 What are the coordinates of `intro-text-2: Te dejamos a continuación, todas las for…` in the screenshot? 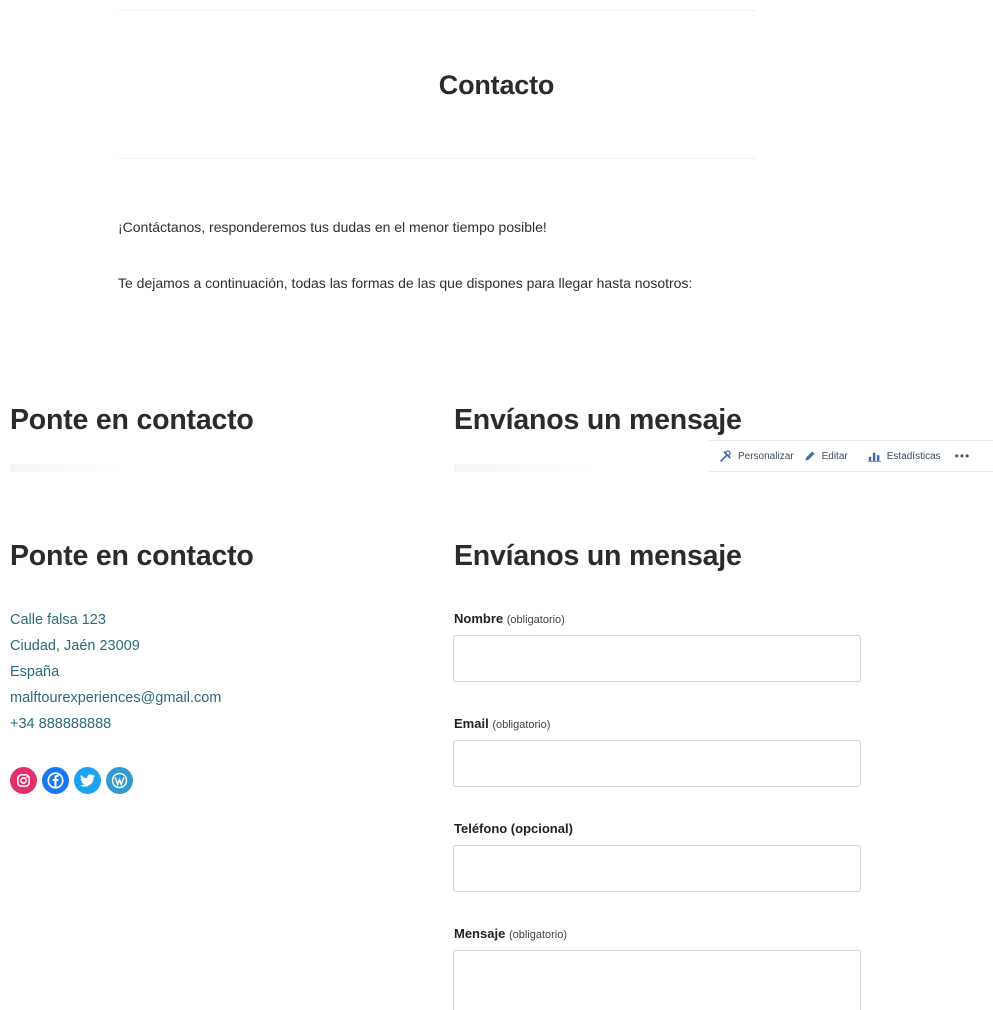 It's located at (405, 283).